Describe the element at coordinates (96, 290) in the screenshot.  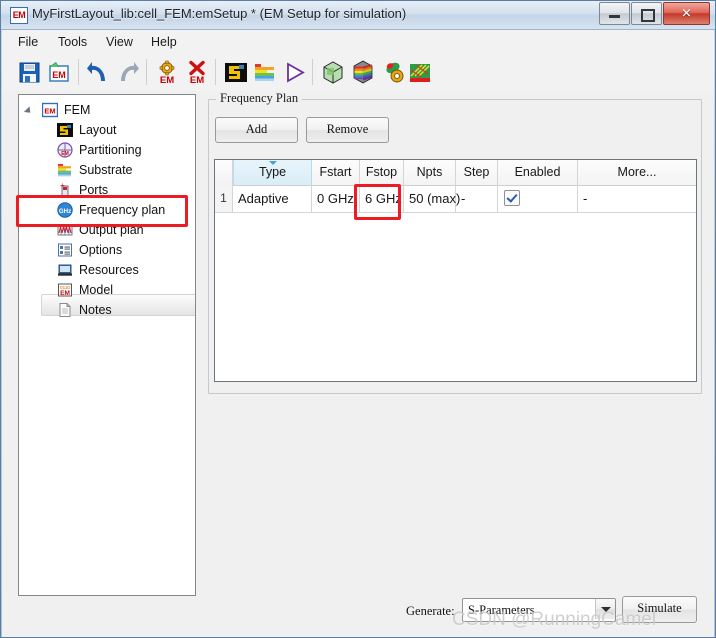
I see `sidebar-item-label: Model` at that location.